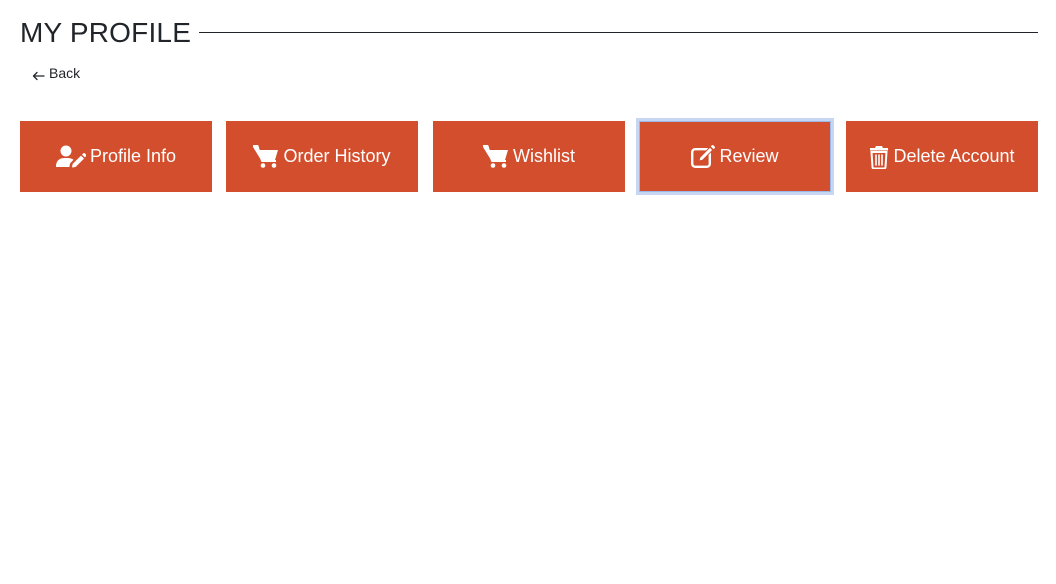  Describe the element at coordinates (879, 157) in the screenshot. I see `trash-icon` at that location.